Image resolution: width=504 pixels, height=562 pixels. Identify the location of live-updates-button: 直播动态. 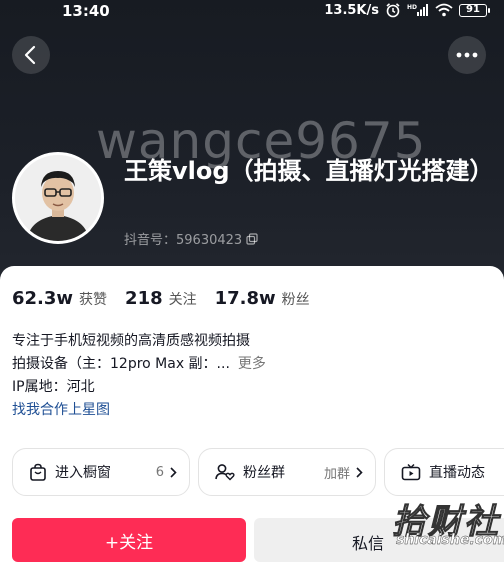
(444, 472).